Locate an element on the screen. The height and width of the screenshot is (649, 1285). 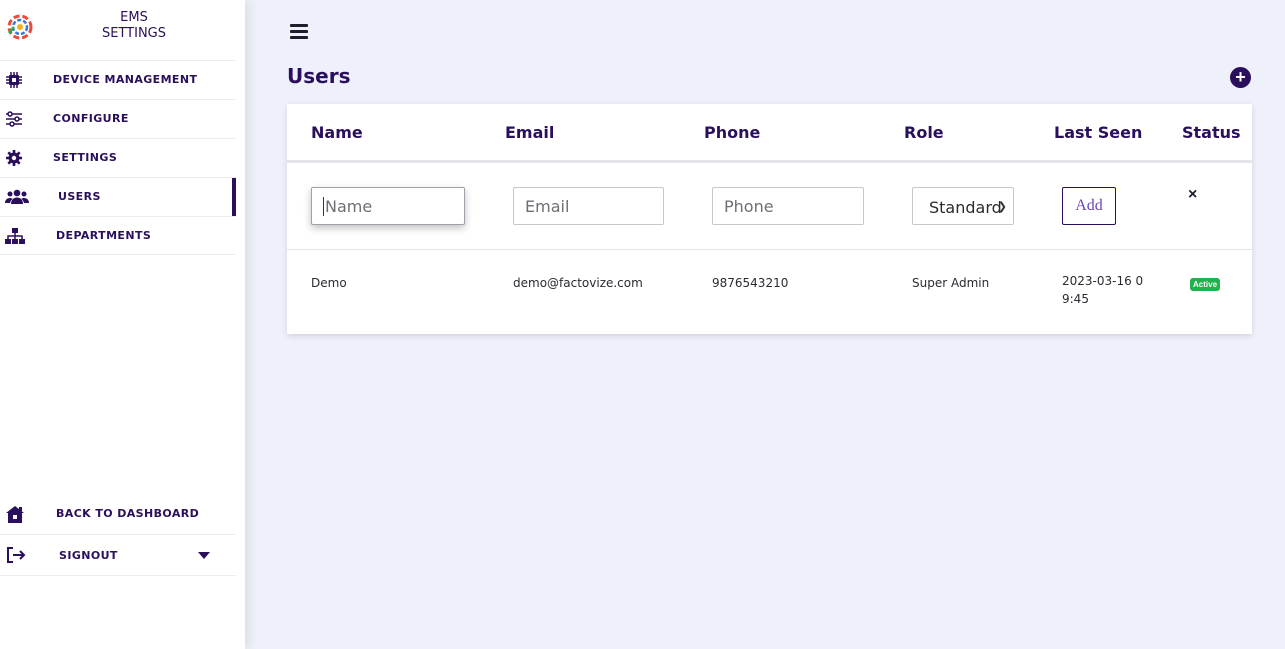
phone-input: Phone is located at coordinates (788, 206).